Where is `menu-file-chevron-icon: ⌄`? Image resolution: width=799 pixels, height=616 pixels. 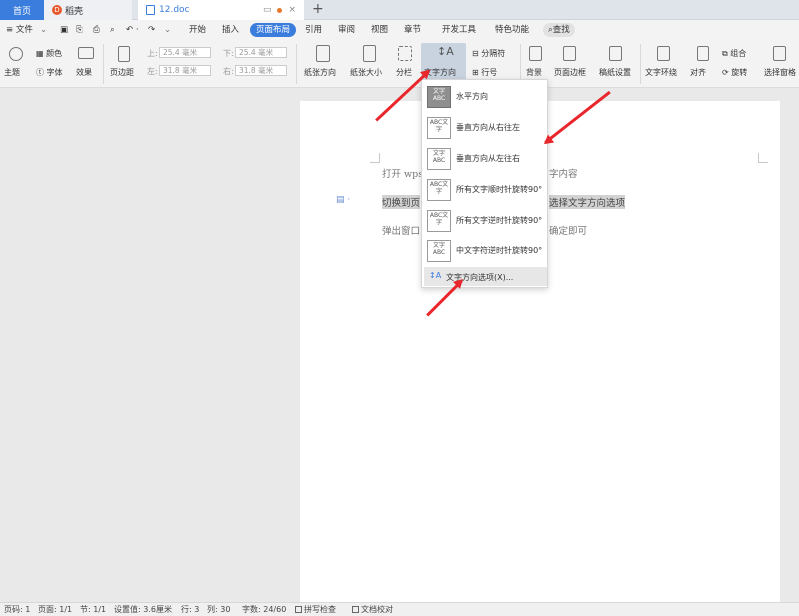
menu-file-chevron-icon: ⌄ is located at coordinates (43, 30).